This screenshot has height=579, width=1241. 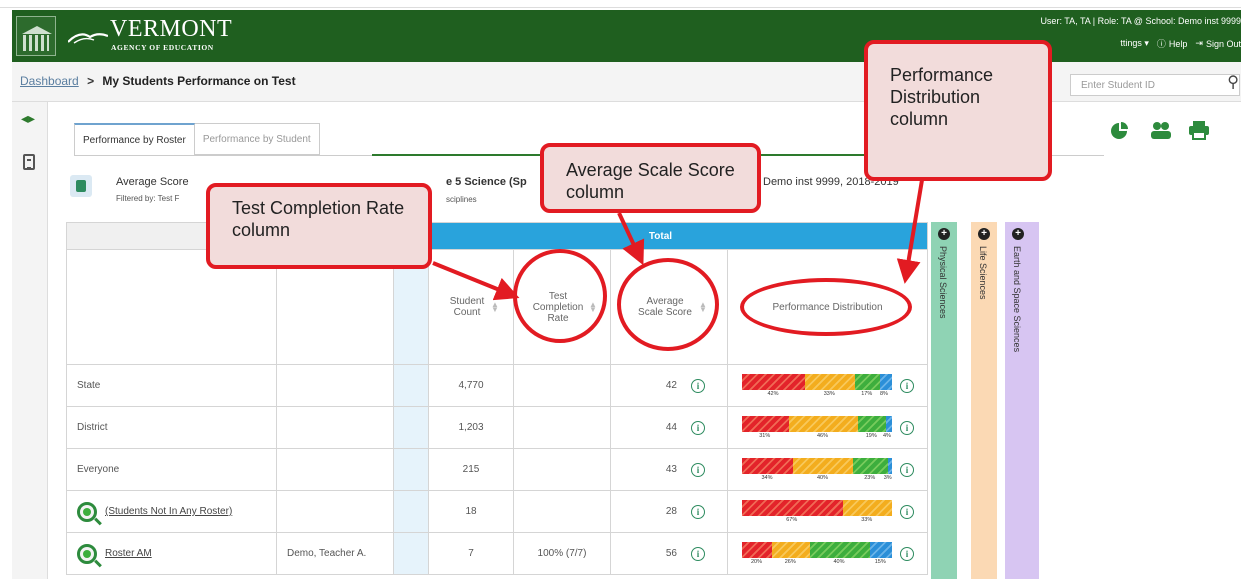 I want to click on average-score-cell: 43 i, so click(x=669, y=469).